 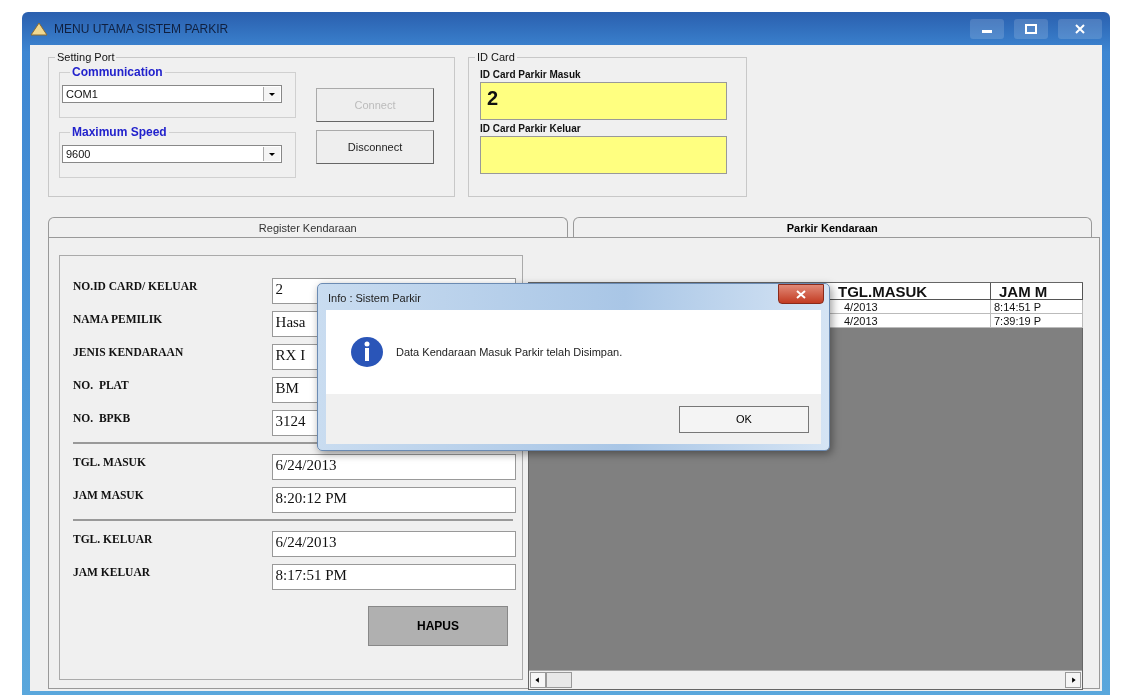 I want to click on group-title: ID Card, so click(x=496, y=57).